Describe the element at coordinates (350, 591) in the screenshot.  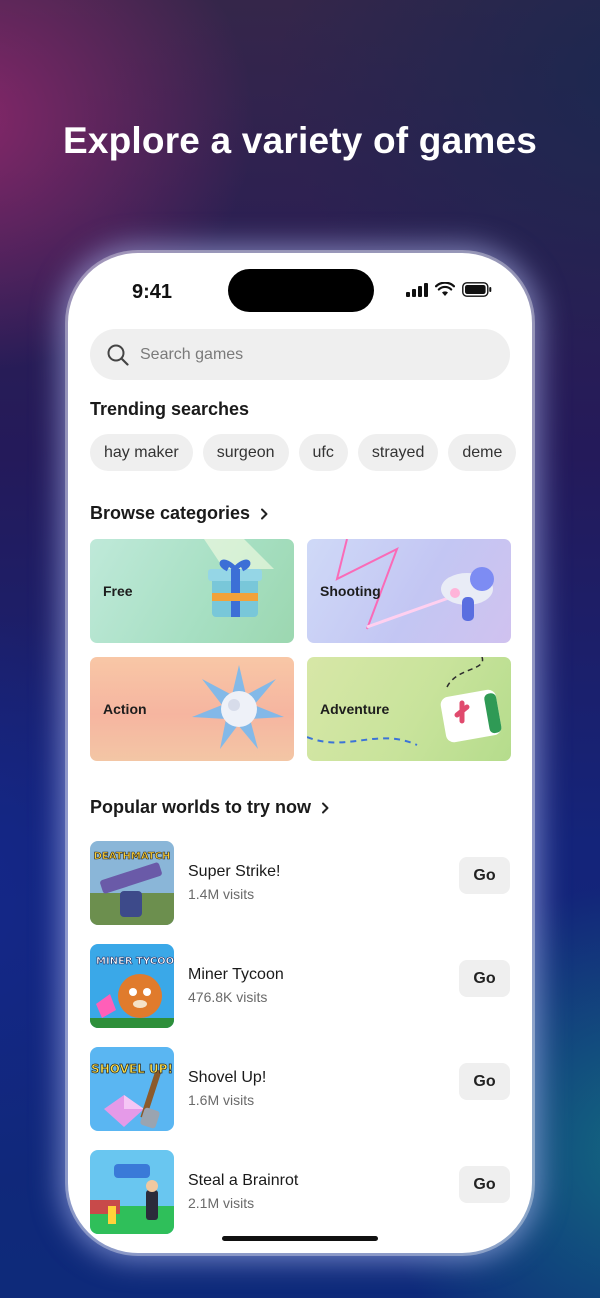
I see `category-label: Shooting` at that location.